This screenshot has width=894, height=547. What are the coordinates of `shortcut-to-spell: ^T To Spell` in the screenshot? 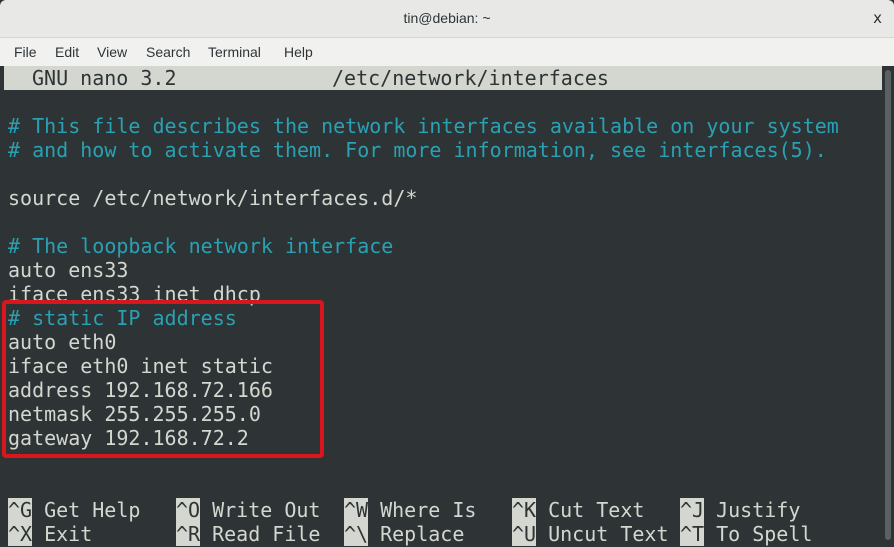 It's located at (746, 534).